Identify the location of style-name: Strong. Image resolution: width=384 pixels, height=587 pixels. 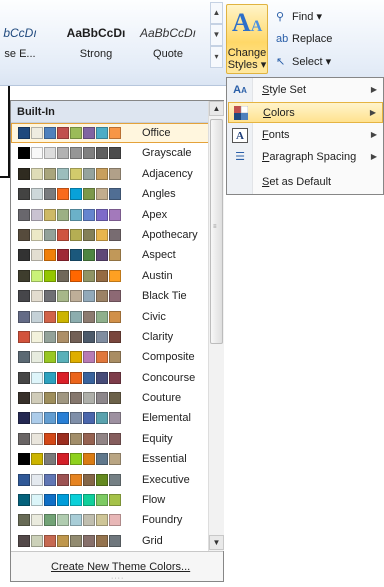
(96, 54).